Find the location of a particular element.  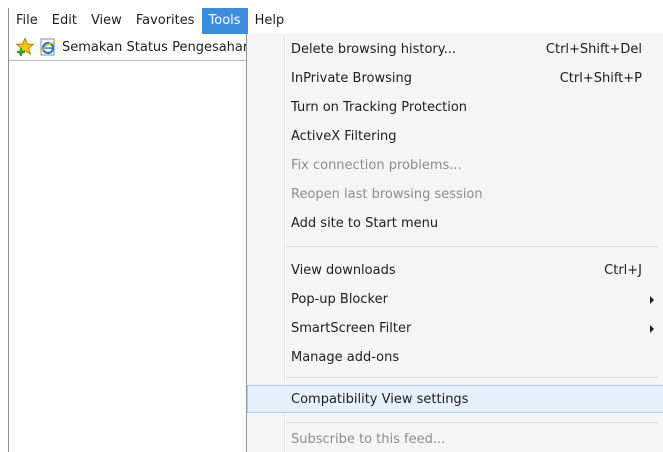

menu-help: Help is located at coordinates (270, 21).